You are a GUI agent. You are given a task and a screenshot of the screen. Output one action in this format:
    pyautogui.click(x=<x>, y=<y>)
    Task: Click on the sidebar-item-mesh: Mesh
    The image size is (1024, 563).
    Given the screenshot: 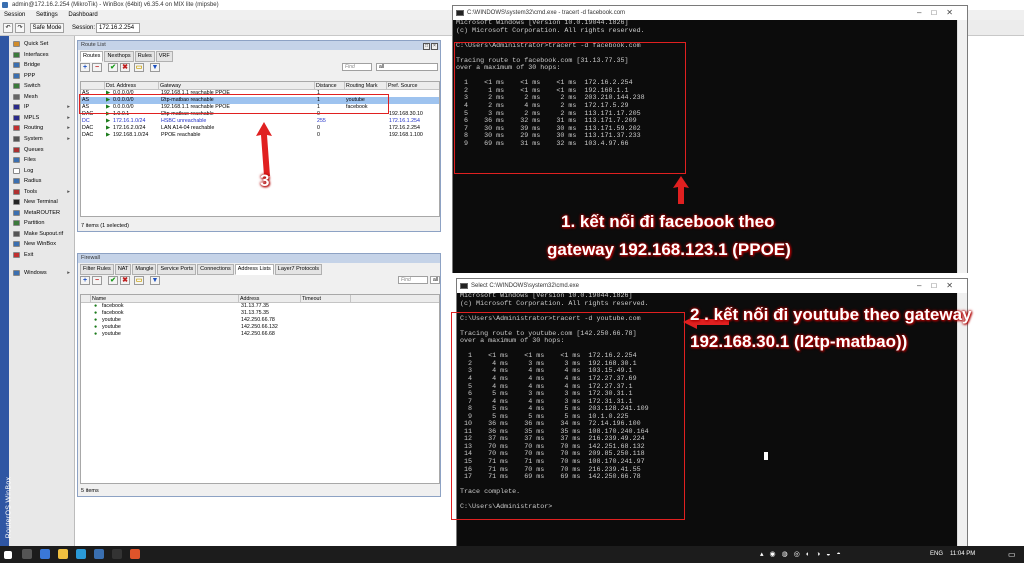 What is the action you would take?
    pyautogui.click(x=42, y=97)
    